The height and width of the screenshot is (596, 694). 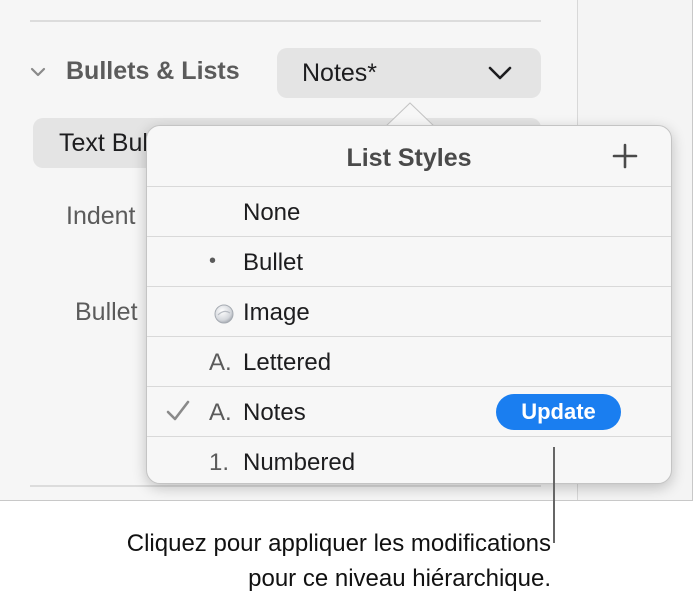 I want to click on section-title: Bullets & Lists, so click(x=153, y=71).